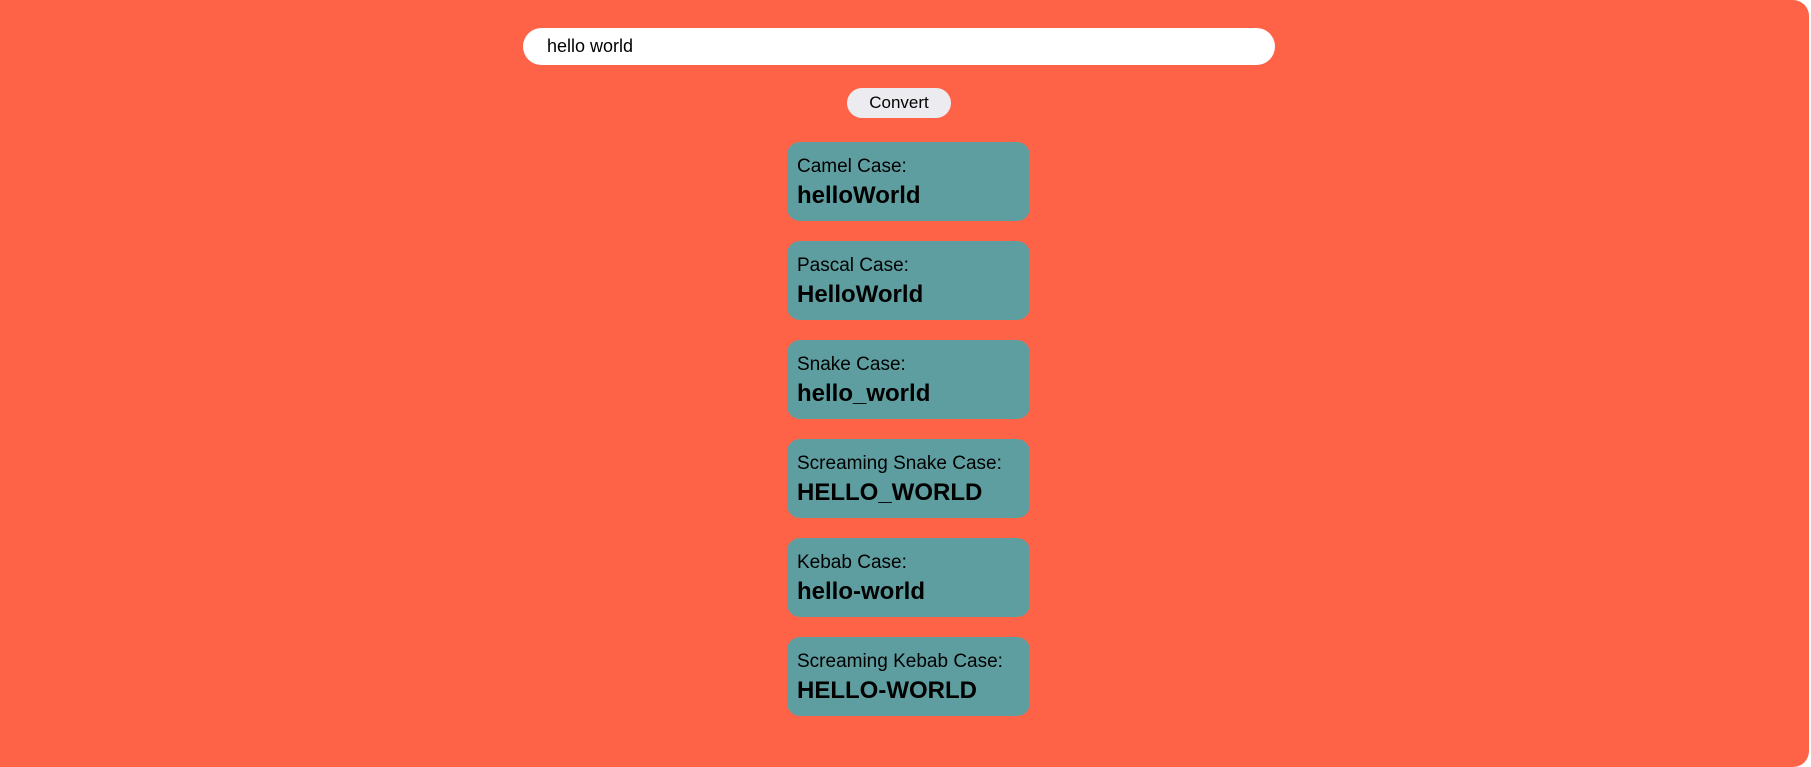  Describe the element at coordinates (860, 294) in the screenshot. I see `result-value: HelloWorld` at that location.